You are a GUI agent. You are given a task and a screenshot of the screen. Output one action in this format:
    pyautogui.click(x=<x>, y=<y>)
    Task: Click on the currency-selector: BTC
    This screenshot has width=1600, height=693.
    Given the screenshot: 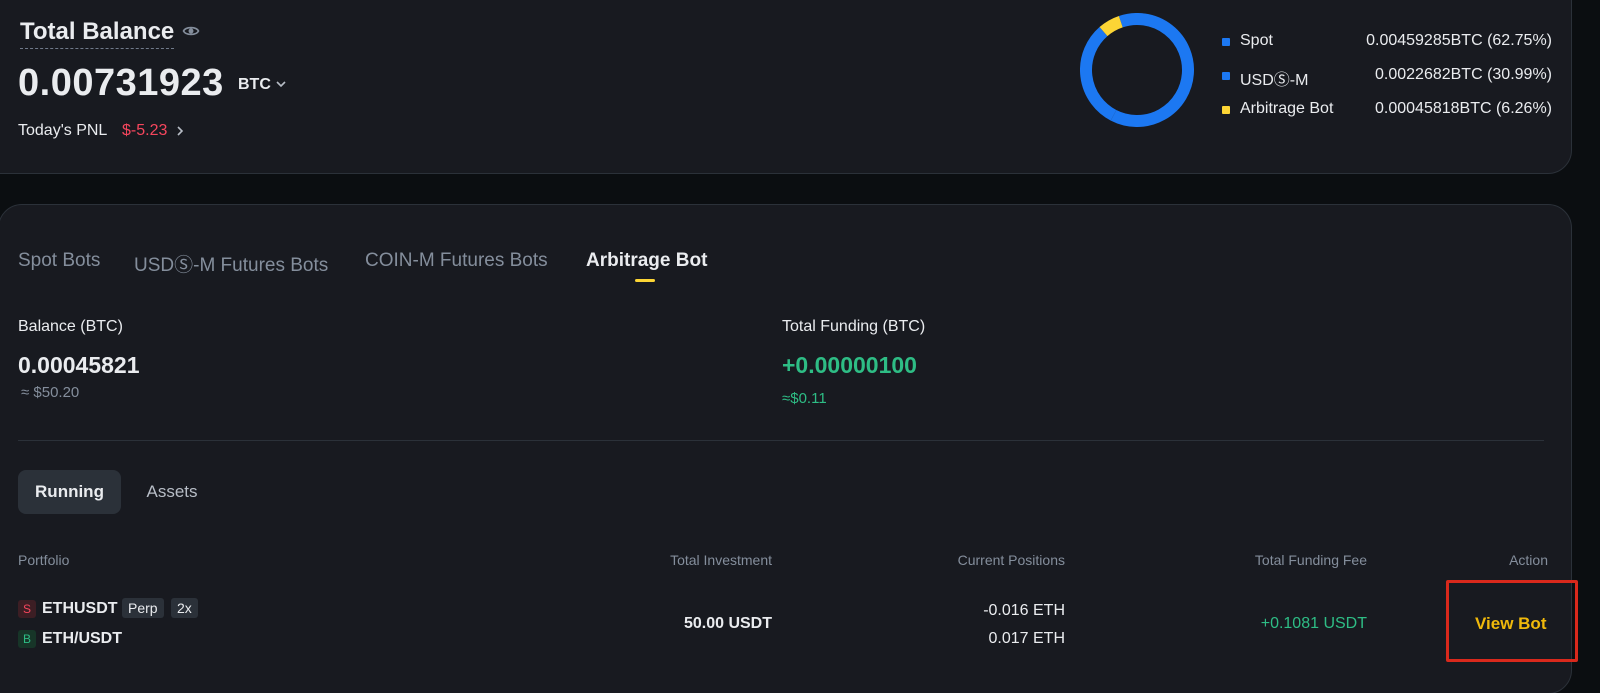 What is the action you would take?
    pyautogui.click(x=254, y=85)
    